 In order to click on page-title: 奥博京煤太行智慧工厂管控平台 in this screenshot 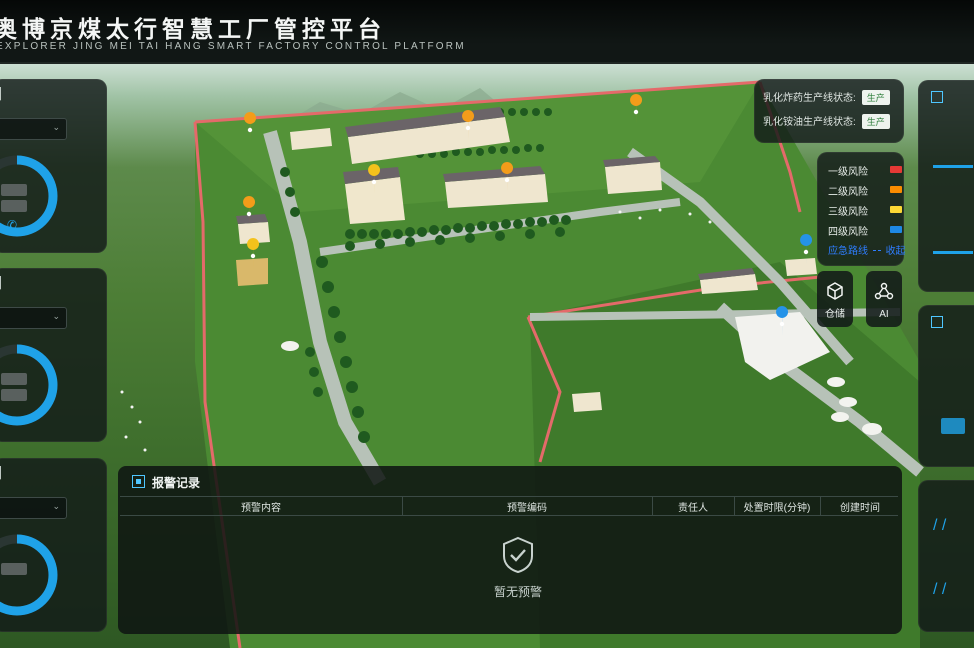, I will do `click(193, 29)`.